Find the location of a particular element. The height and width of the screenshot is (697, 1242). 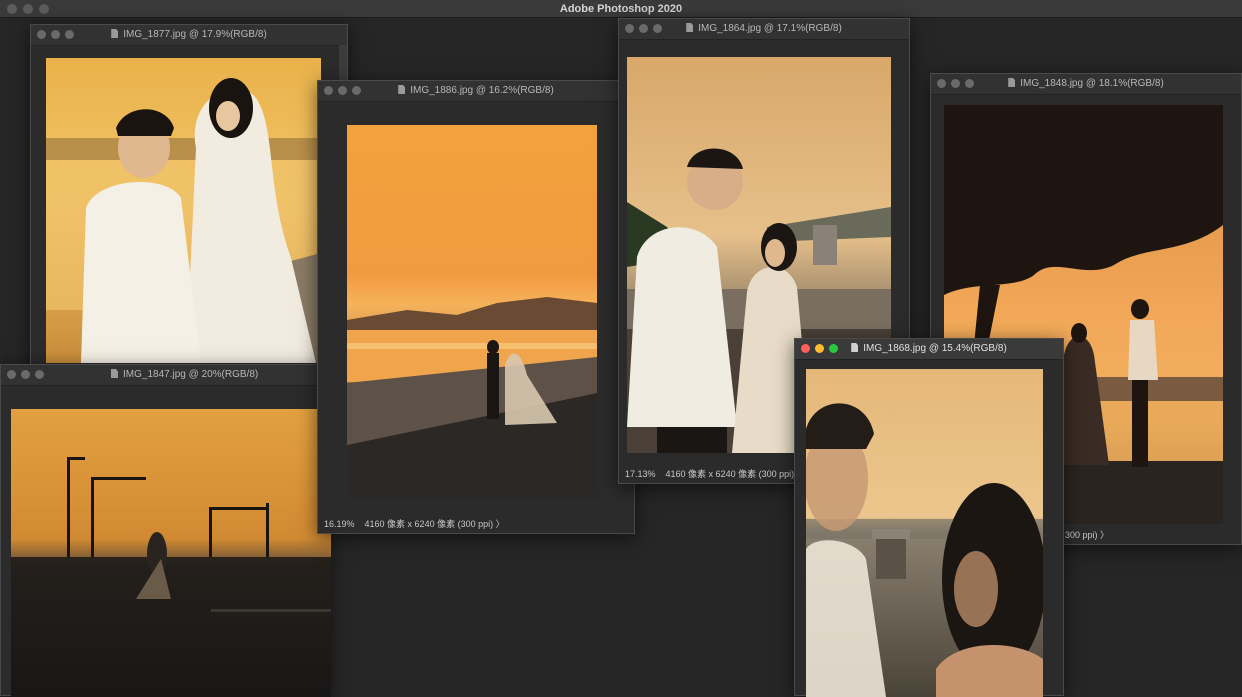

status-bar: 16.19% 4160 像素 x 6240 像素 (300 ppi) 〉 is located at coordinates (414, 523).